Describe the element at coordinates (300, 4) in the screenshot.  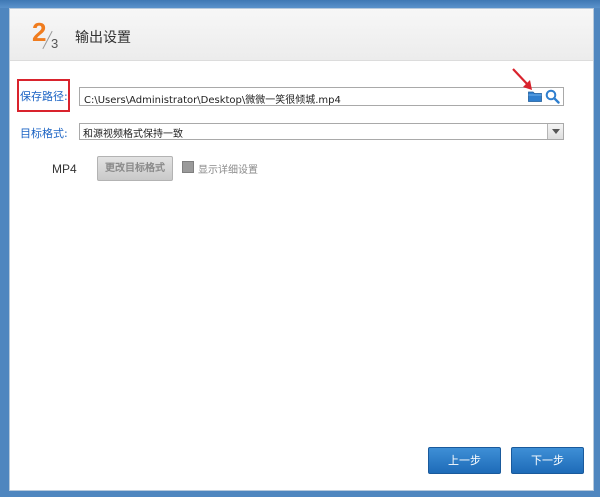
I see `window-top-bar` at that location.